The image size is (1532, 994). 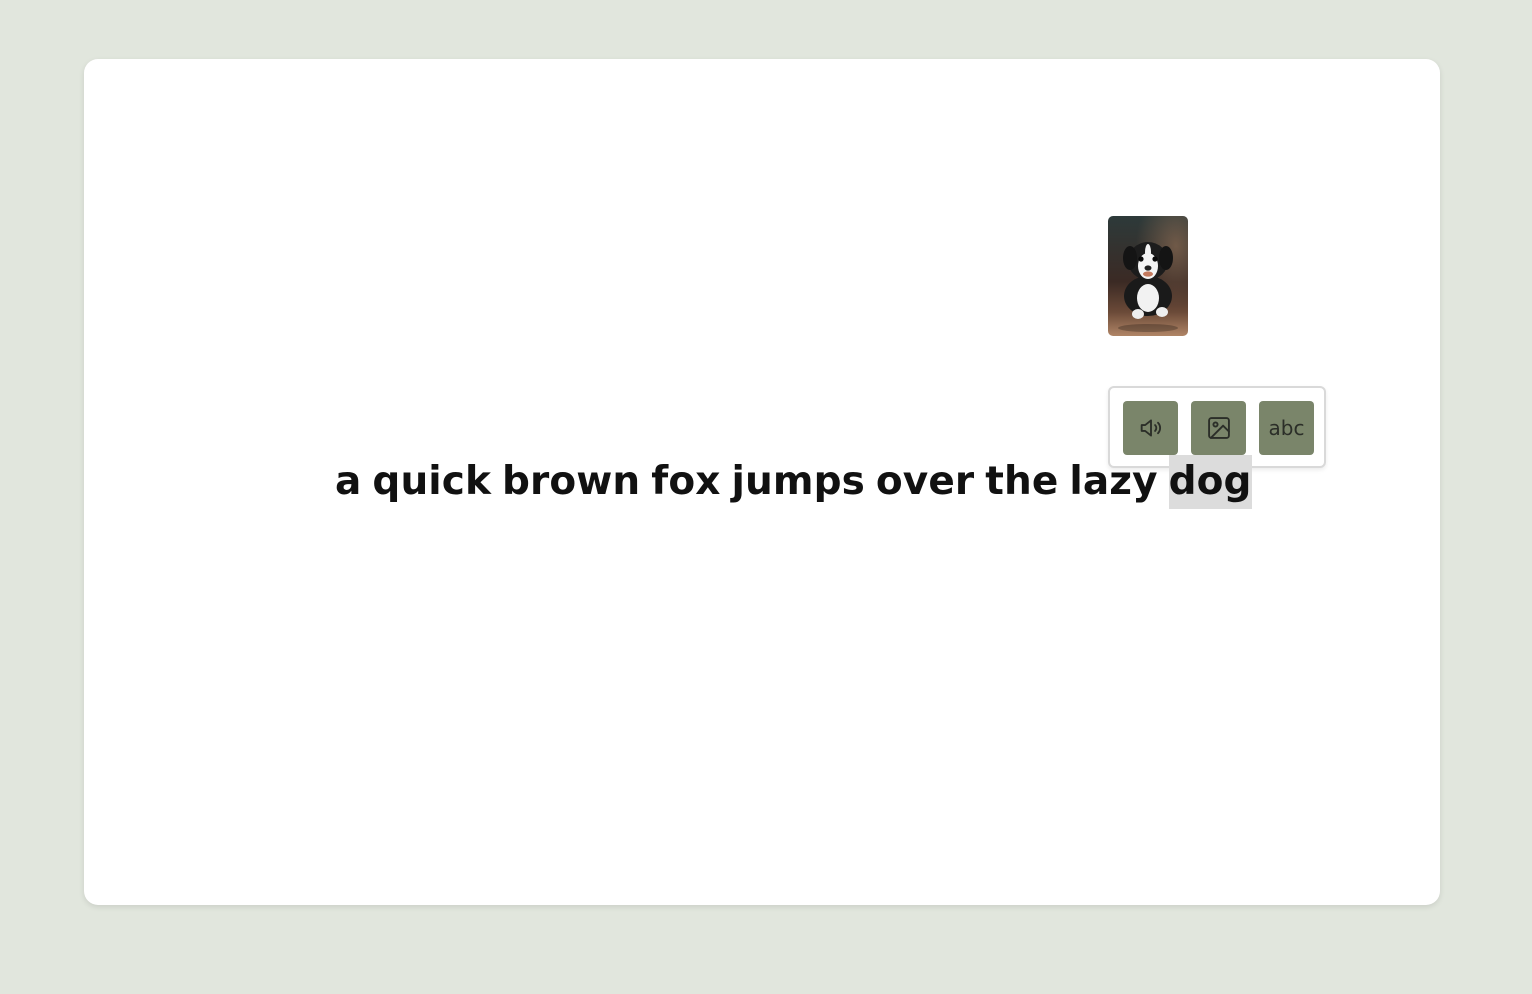 What do you see at coordinates (1021, 482) in the screenshot?
I see `word: the` at bounding box center [1021, 482].